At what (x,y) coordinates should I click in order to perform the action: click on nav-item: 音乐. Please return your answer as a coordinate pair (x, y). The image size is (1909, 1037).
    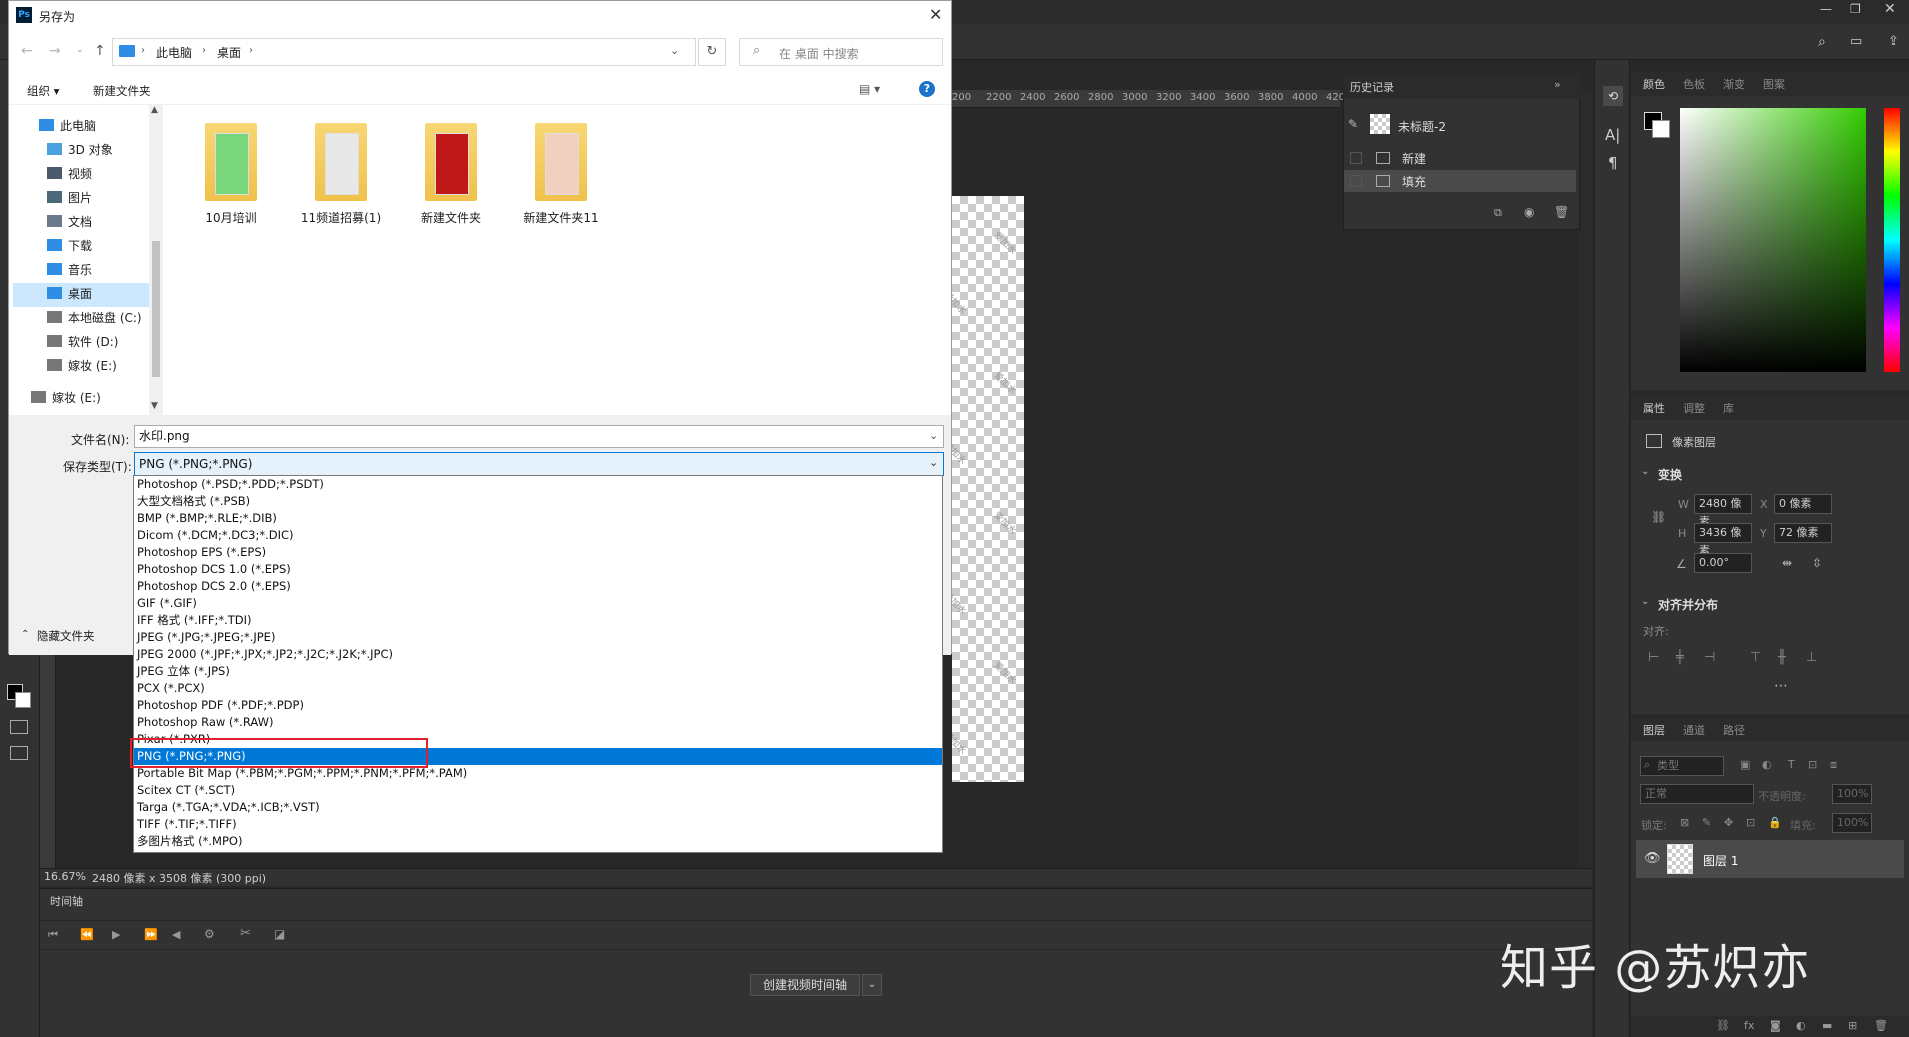
    Looking at the image, I should click on (69, 269).